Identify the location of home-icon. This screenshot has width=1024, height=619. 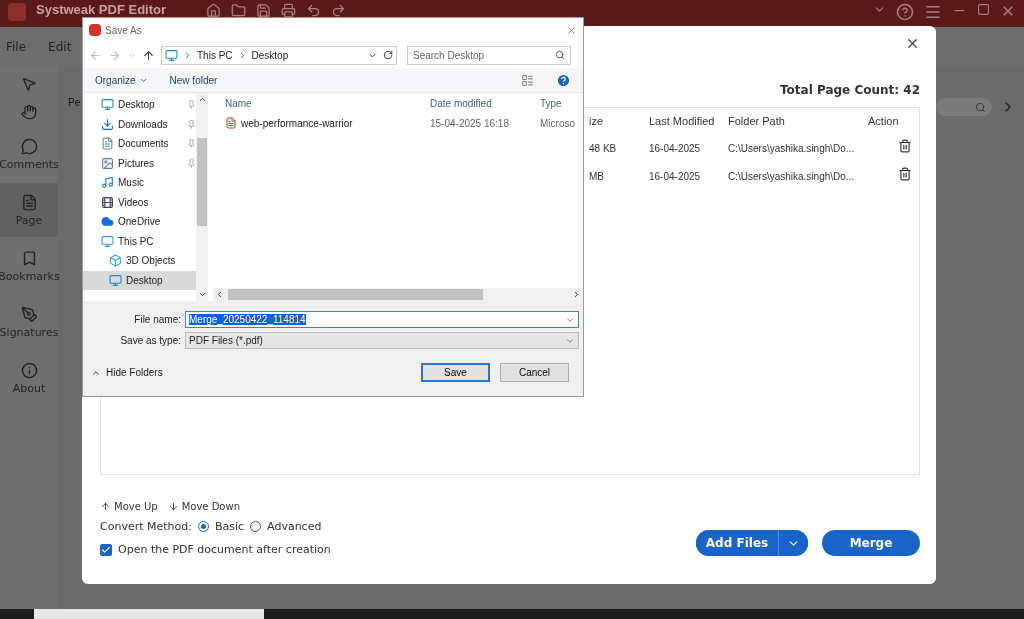
(214, 10).